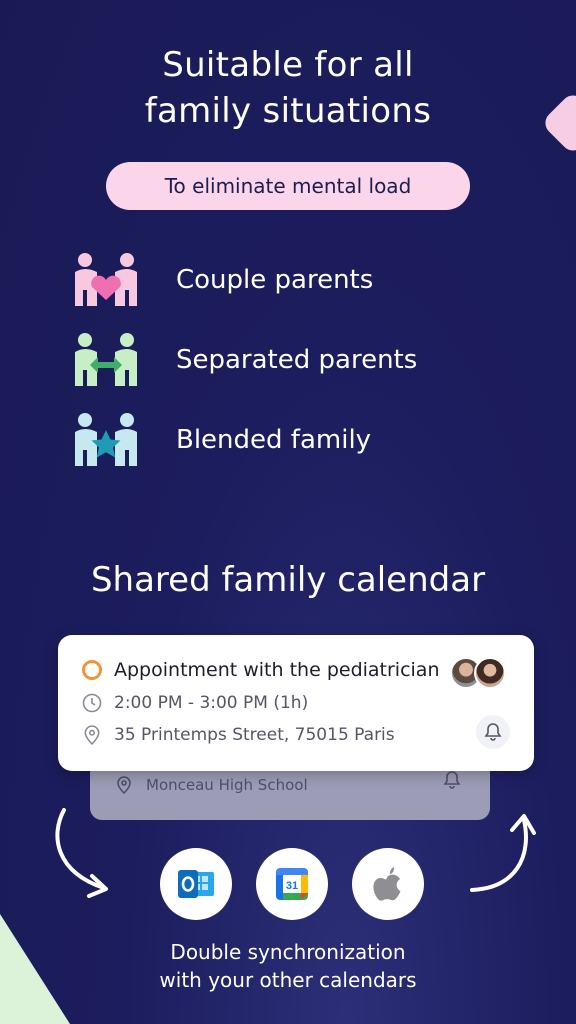  What do you see at coordinates (212, 785) in the screenshot?
I see `back-card-location: Monceau High School` at bounding box center [212, 785].